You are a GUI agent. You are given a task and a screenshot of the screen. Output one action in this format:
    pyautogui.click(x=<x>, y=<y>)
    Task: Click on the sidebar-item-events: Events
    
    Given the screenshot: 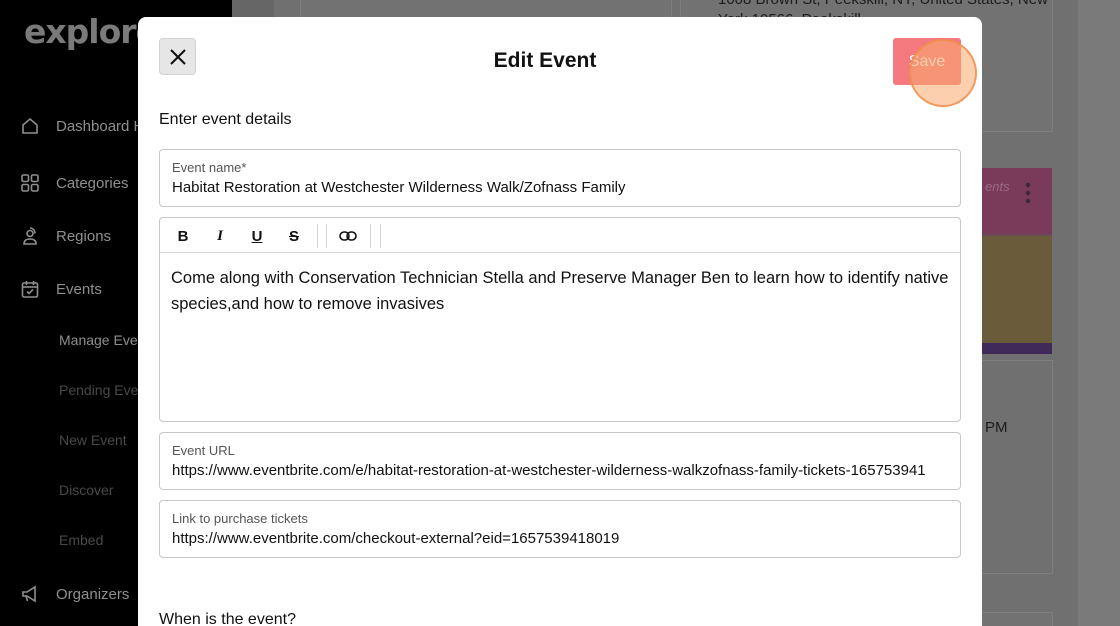 What is the action you would take?
    pyautogui.click(x=61, y=289)
    